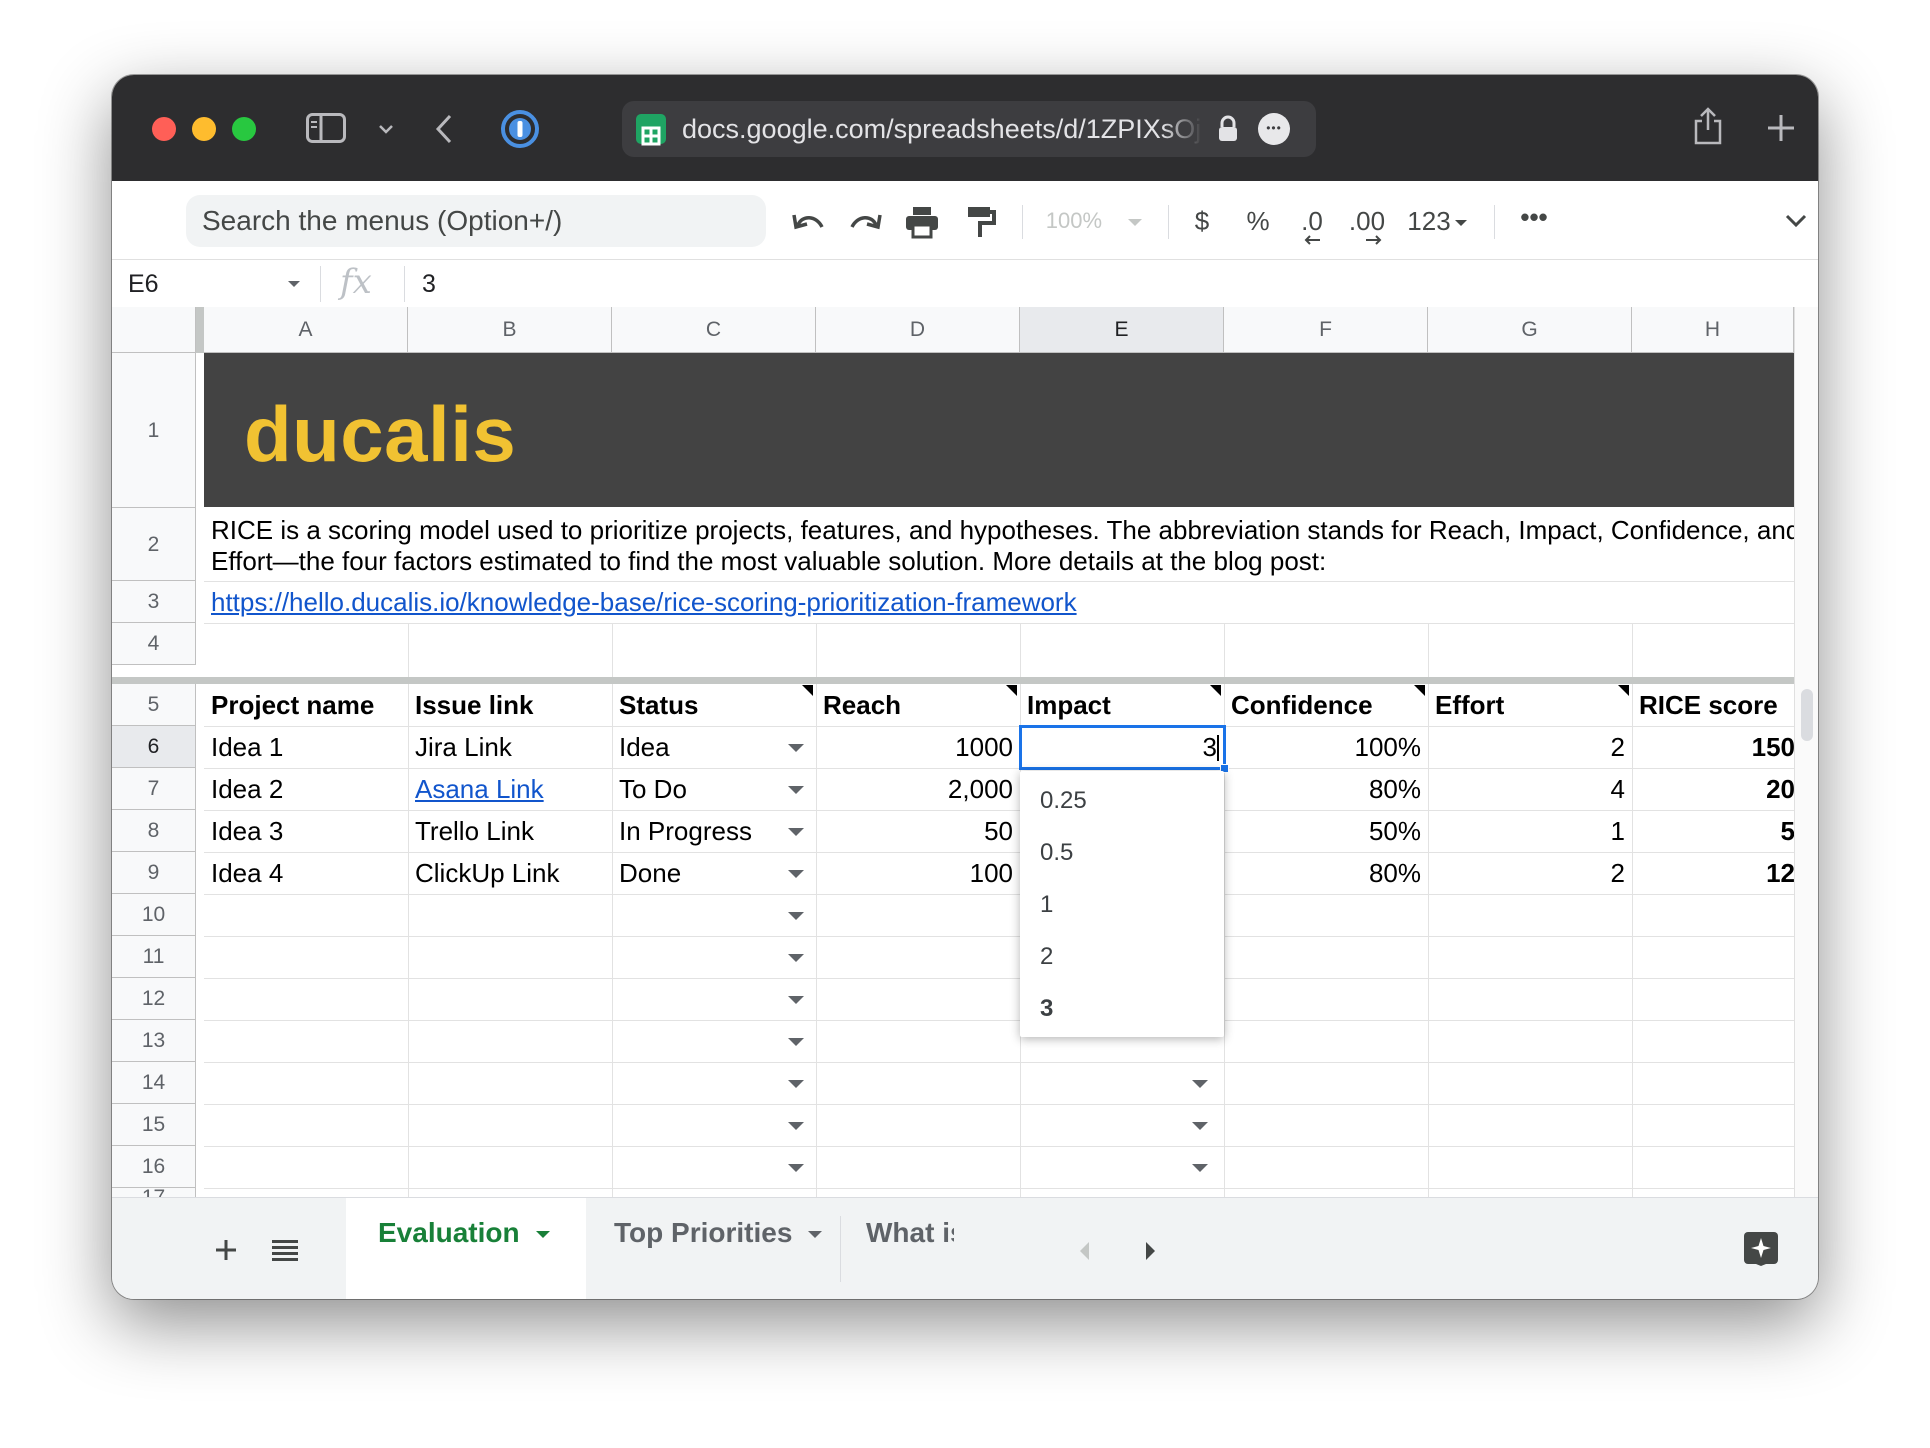 This screenshot has width=1930, height=1448. Describe the element at coordinates (809, 222) in the screenshot. I see `undo-icon` at that location.